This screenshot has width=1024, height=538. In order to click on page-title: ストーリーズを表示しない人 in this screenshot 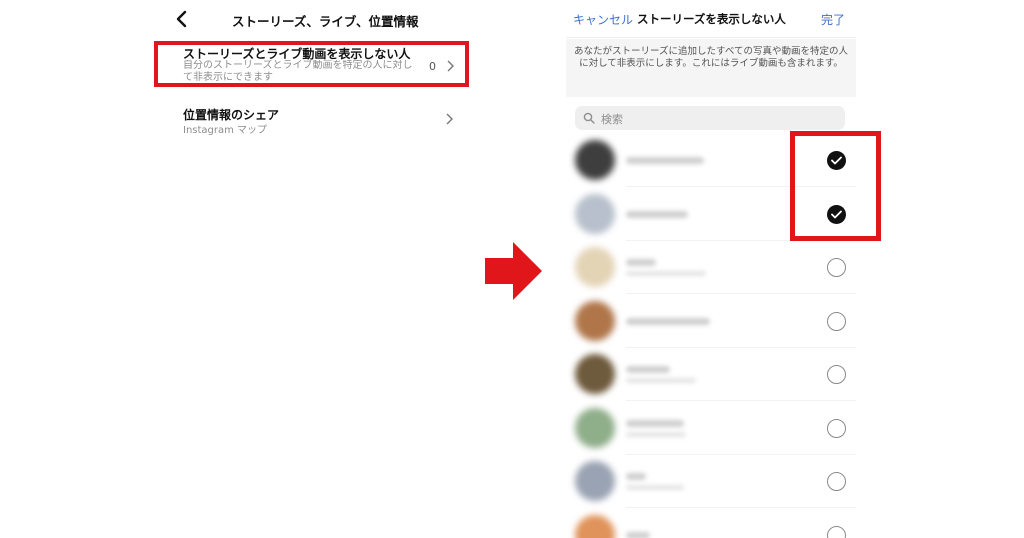, I will do `click(711, 19)`.